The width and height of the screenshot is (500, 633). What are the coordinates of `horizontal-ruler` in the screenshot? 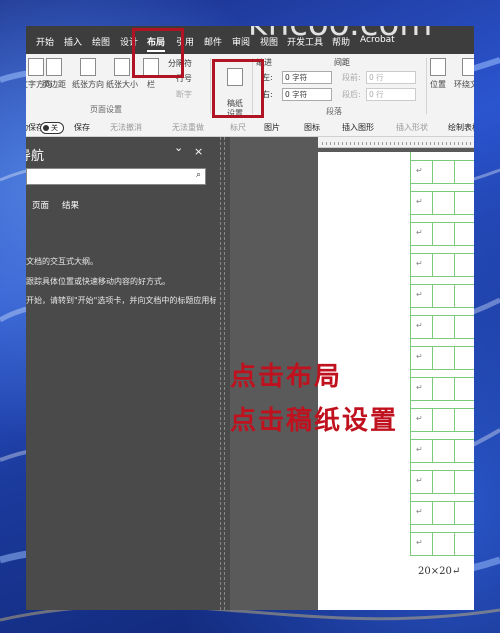 It's located at (396, 142).